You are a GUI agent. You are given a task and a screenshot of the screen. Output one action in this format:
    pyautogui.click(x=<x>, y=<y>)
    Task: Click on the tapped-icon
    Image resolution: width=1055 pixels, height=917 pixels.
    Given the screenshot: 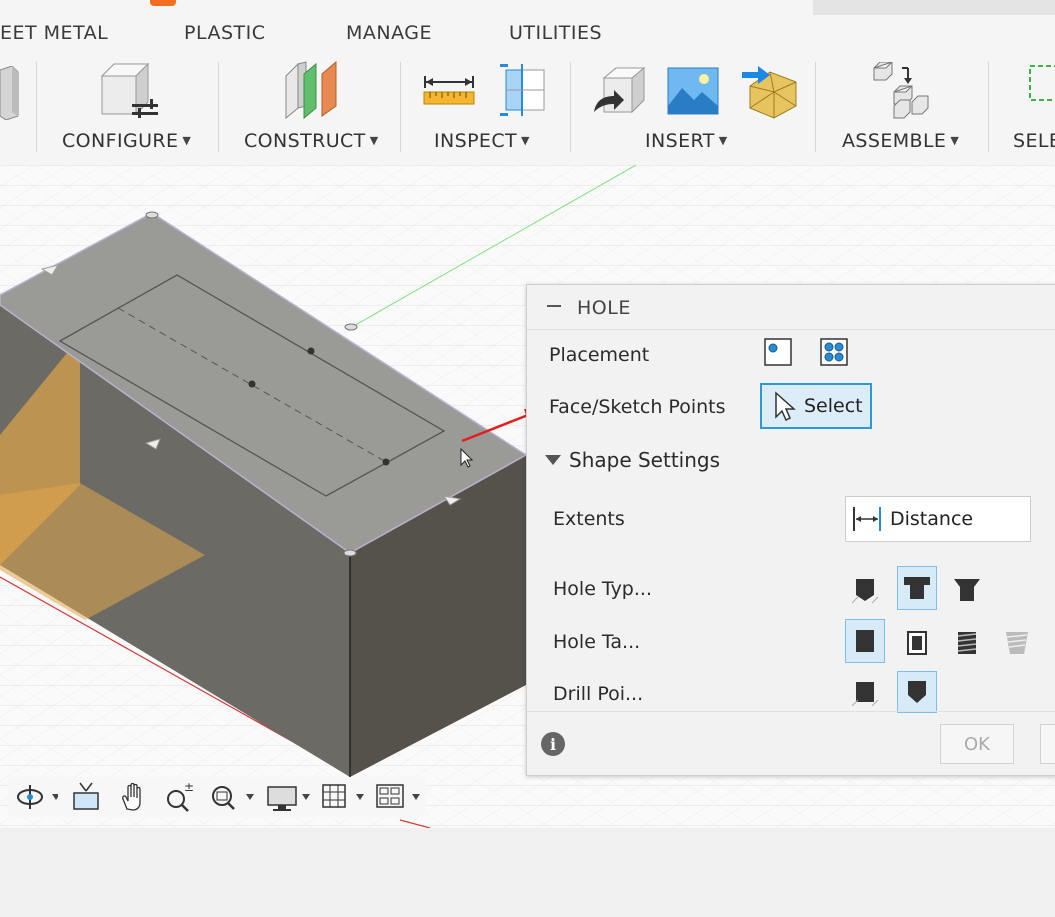 What is the action you would take?
    pyautogui.click(x=967, y=643)
    